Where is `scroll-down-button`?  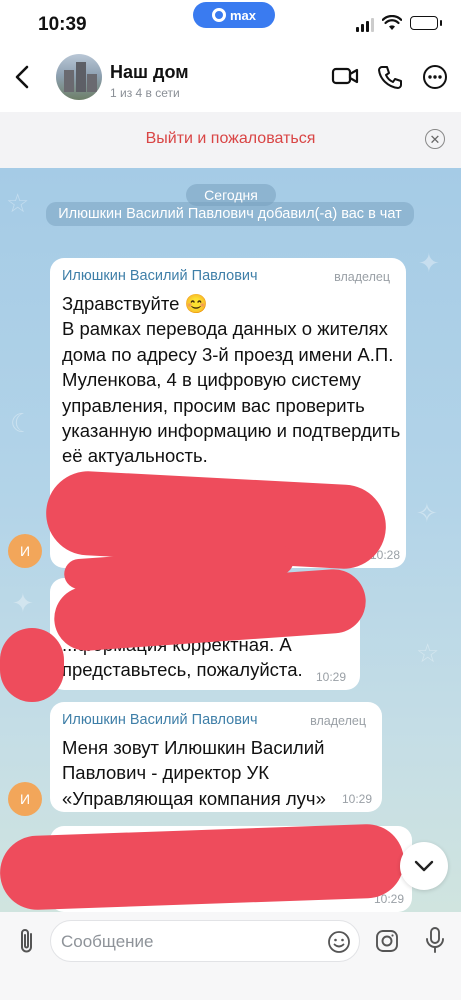 scroll-down-button is located at coordinates (424, 866).